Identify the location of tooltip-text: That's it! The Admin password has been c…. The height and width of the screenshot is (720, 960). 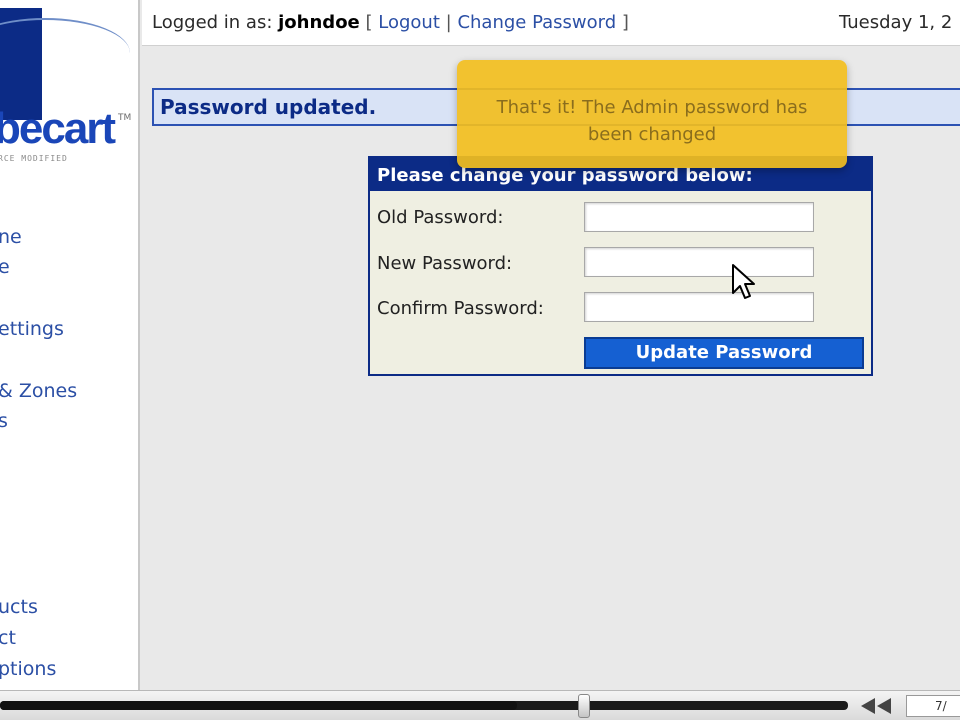
(652, 121).